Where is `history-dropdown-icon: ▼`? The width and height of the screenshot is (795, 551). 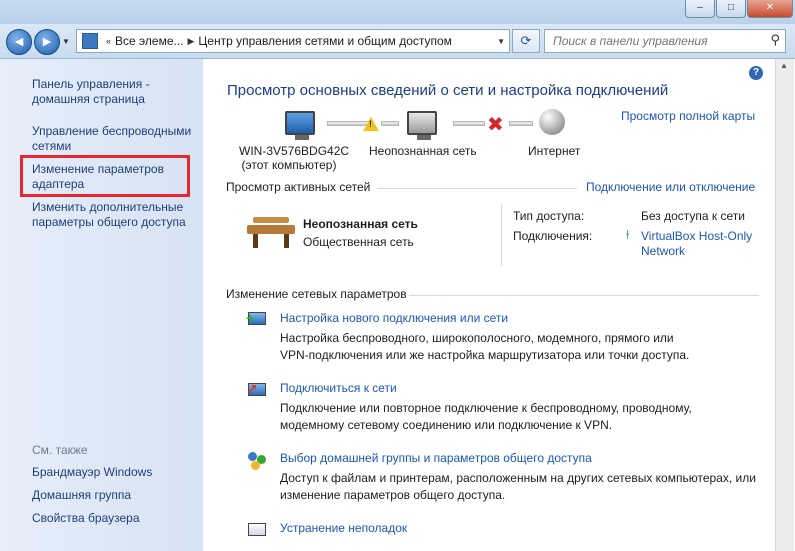 history-dropdown-icon: ▼ is located at coordinates (66, 41).